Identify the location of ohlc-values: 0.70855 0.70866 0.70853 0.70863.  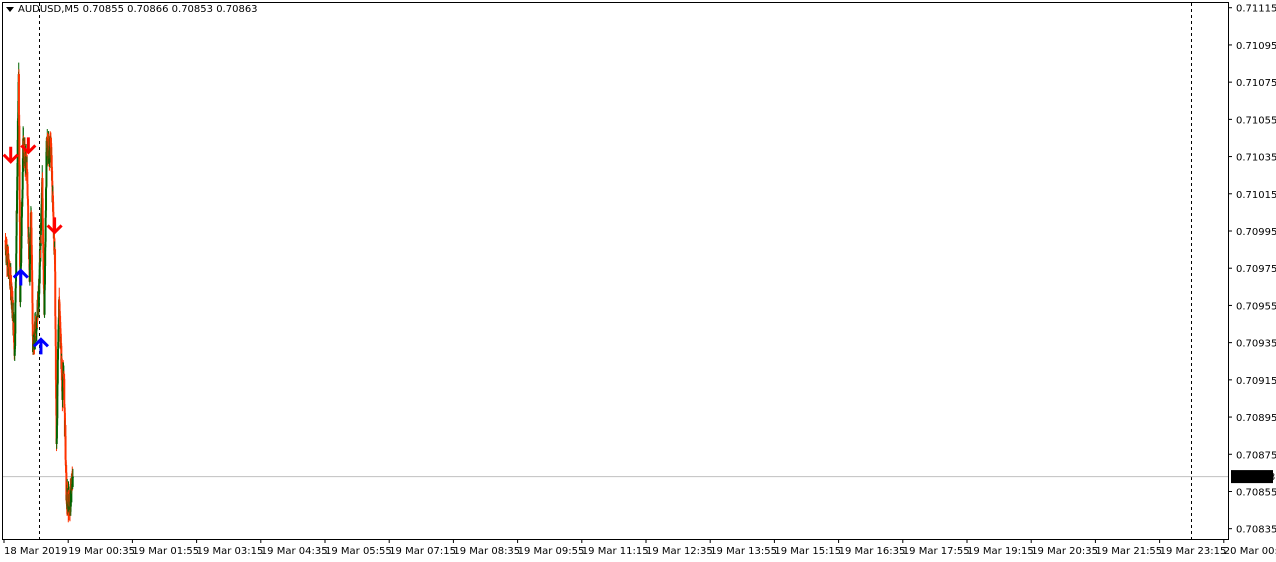
(170, 9).